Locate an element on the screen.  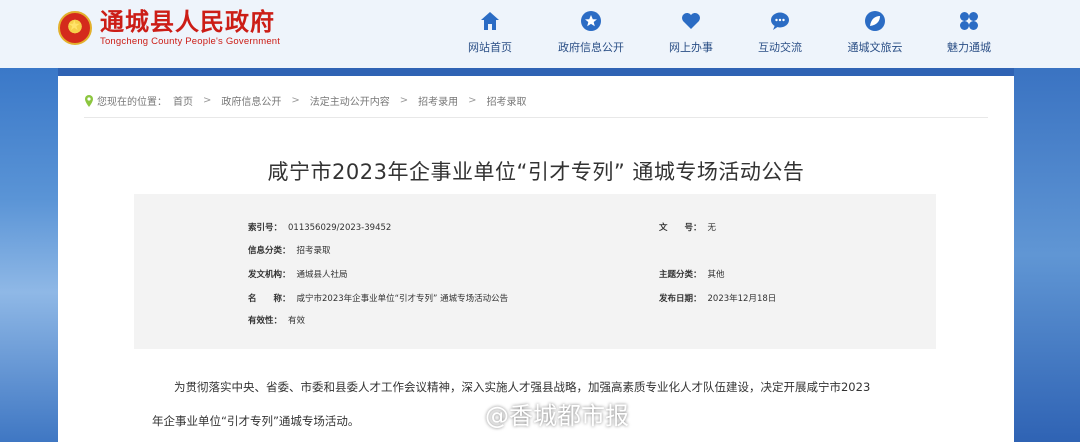
meta-docno: 文 号：无 is located at coordinates (688, 228).